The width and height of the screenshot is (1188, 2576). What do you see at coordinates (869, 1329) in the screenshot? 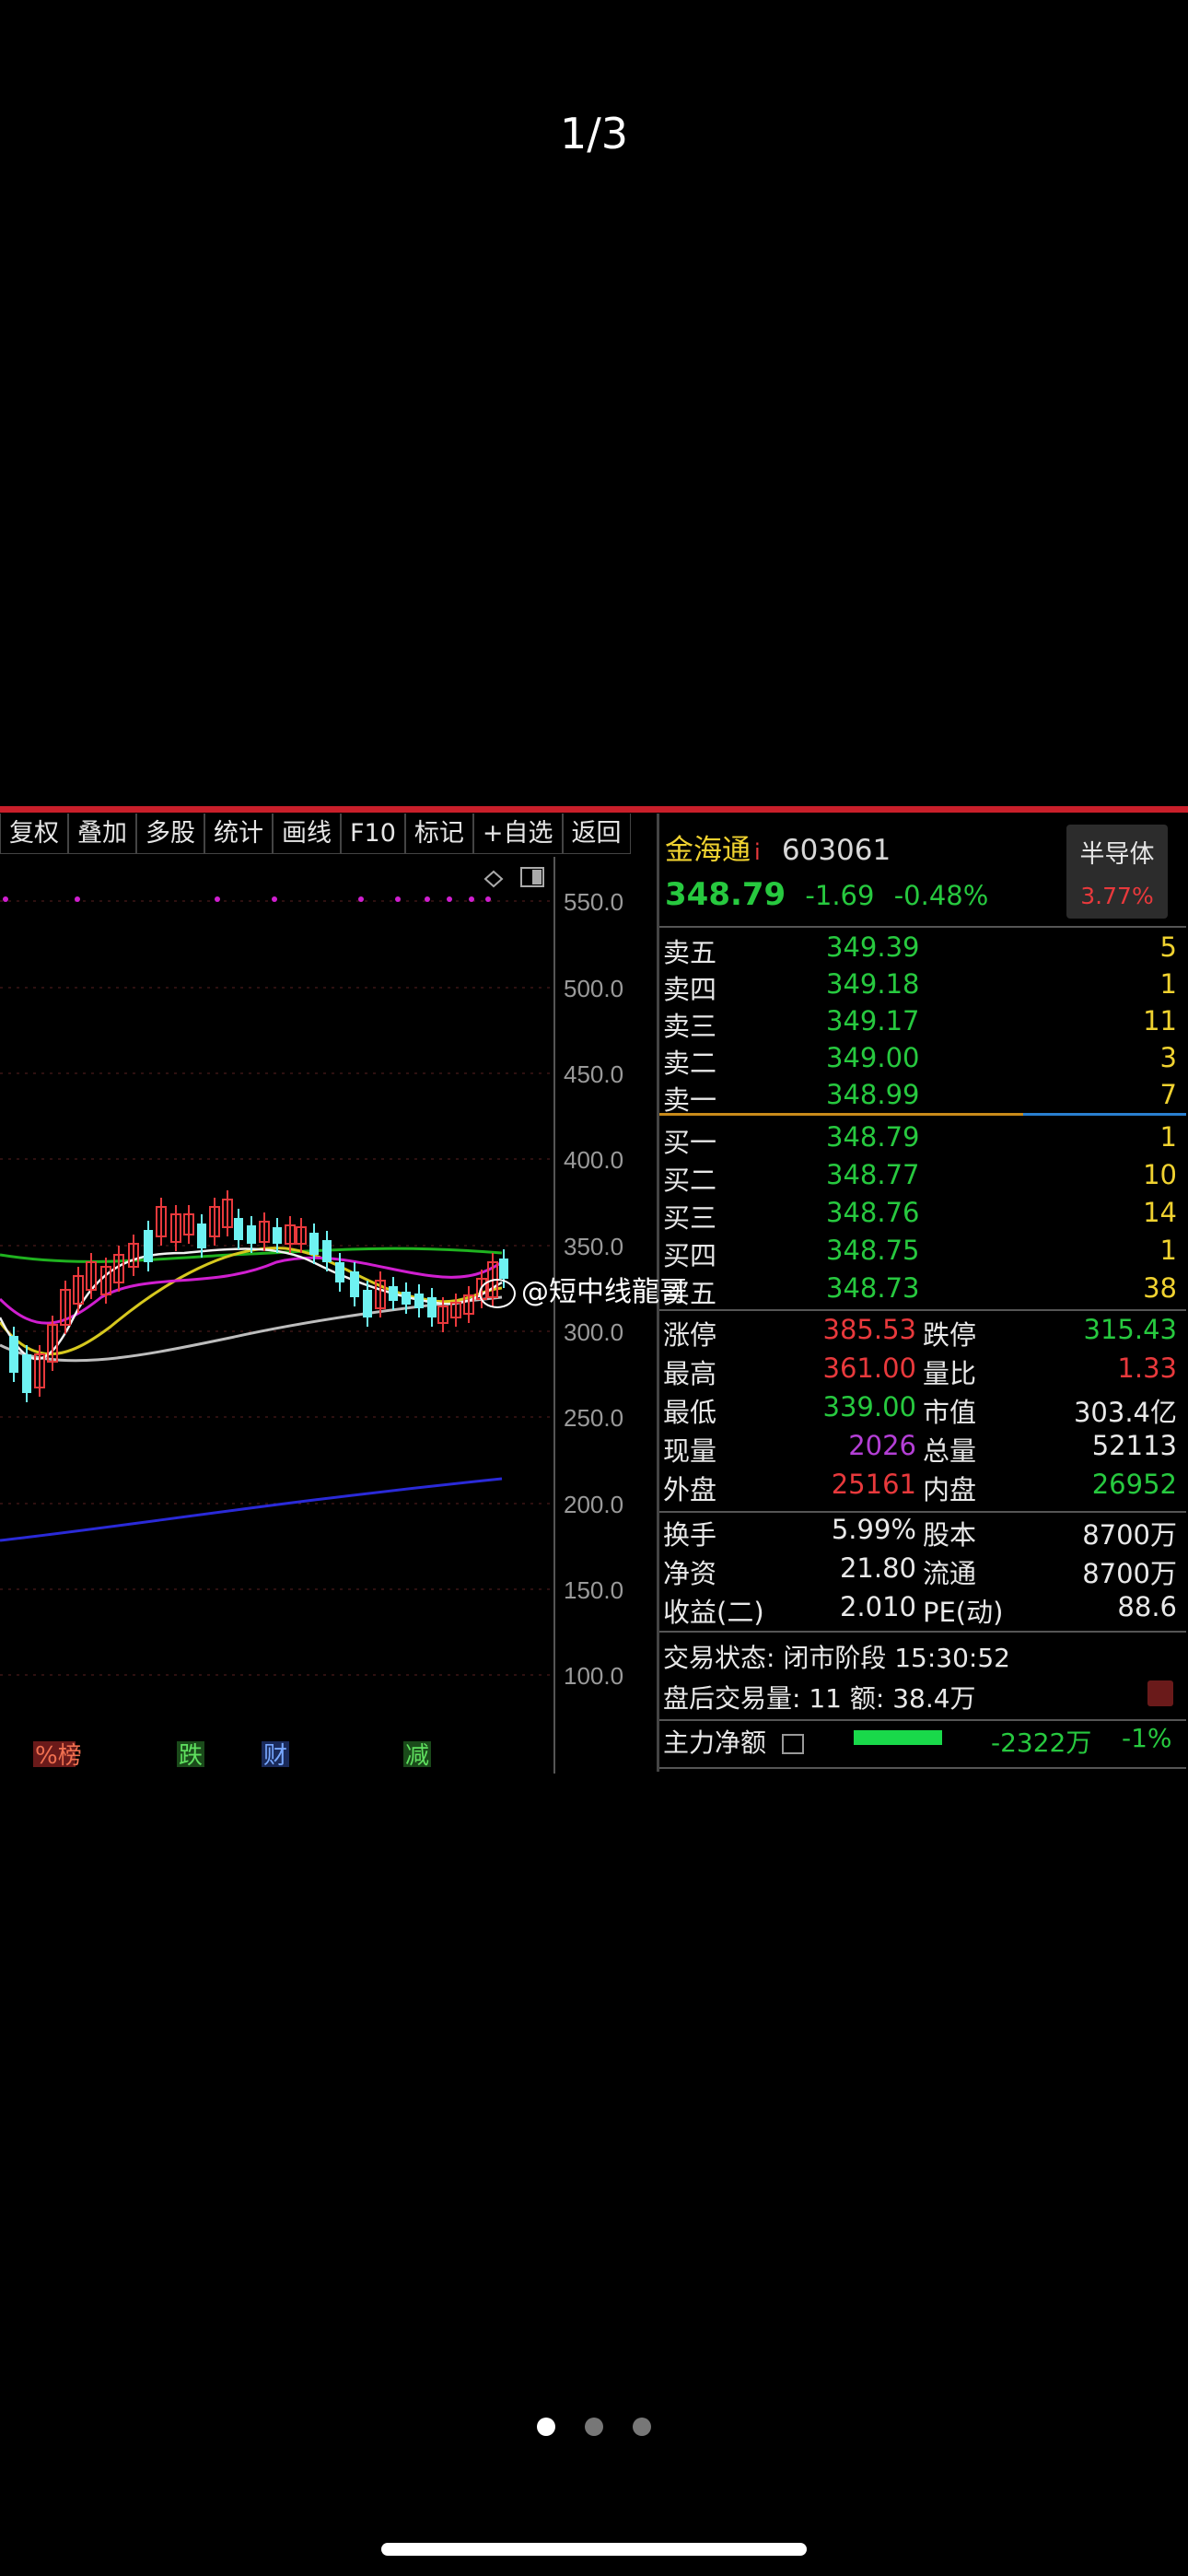
I see `stat-value: 385.53` at bounding box center [869, 1329].